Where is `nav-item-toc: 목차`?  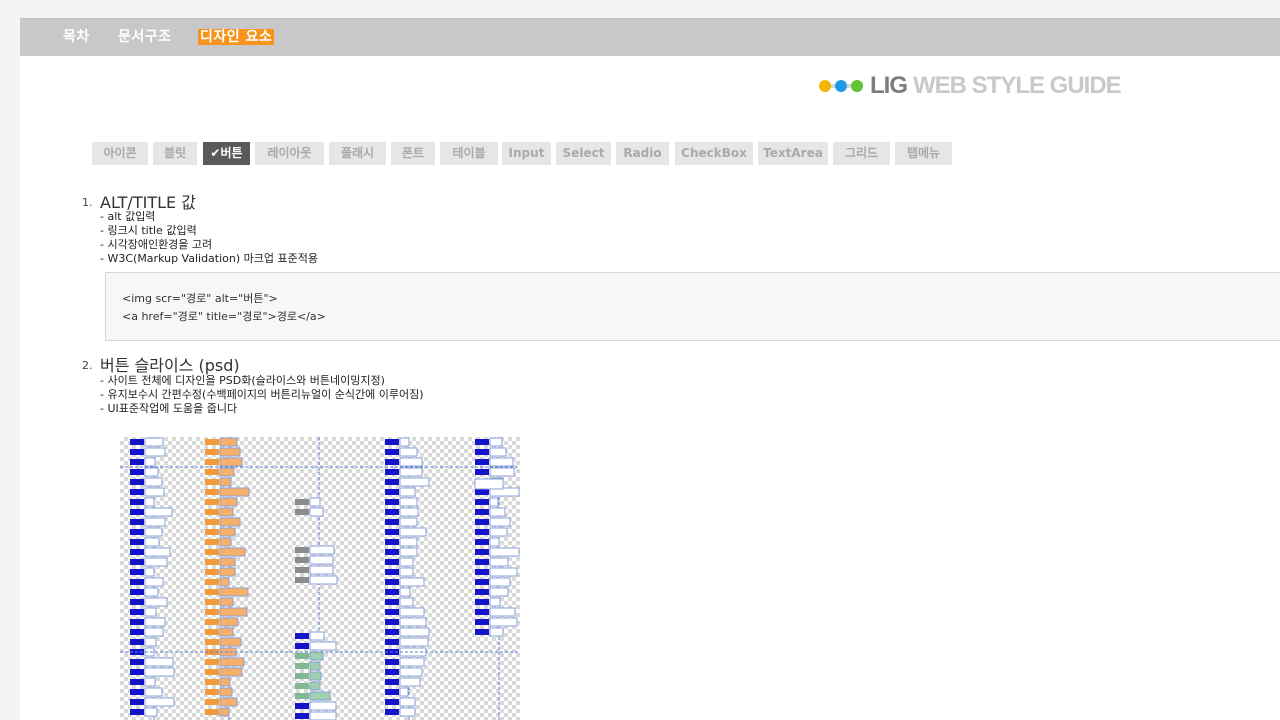 nav-item-toc: 목차 is located at coordinates (76, 37).